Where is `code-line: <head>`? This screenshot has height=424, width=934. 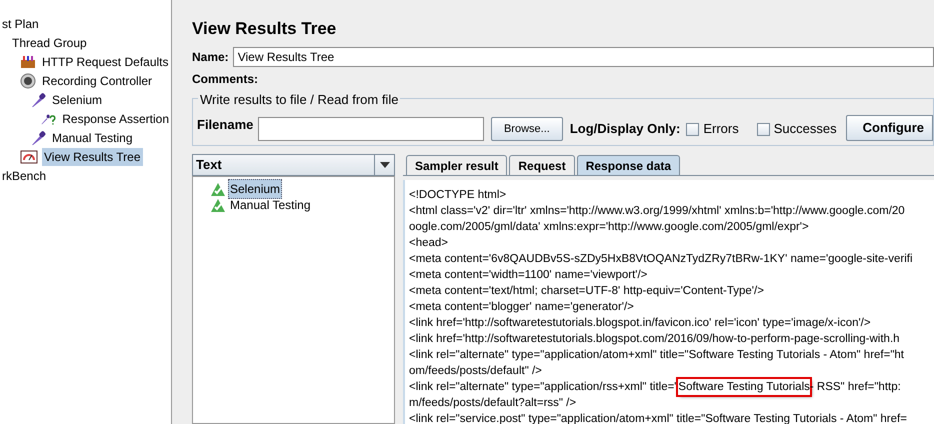
code-line: <head> is located at coordinates (428, 243).